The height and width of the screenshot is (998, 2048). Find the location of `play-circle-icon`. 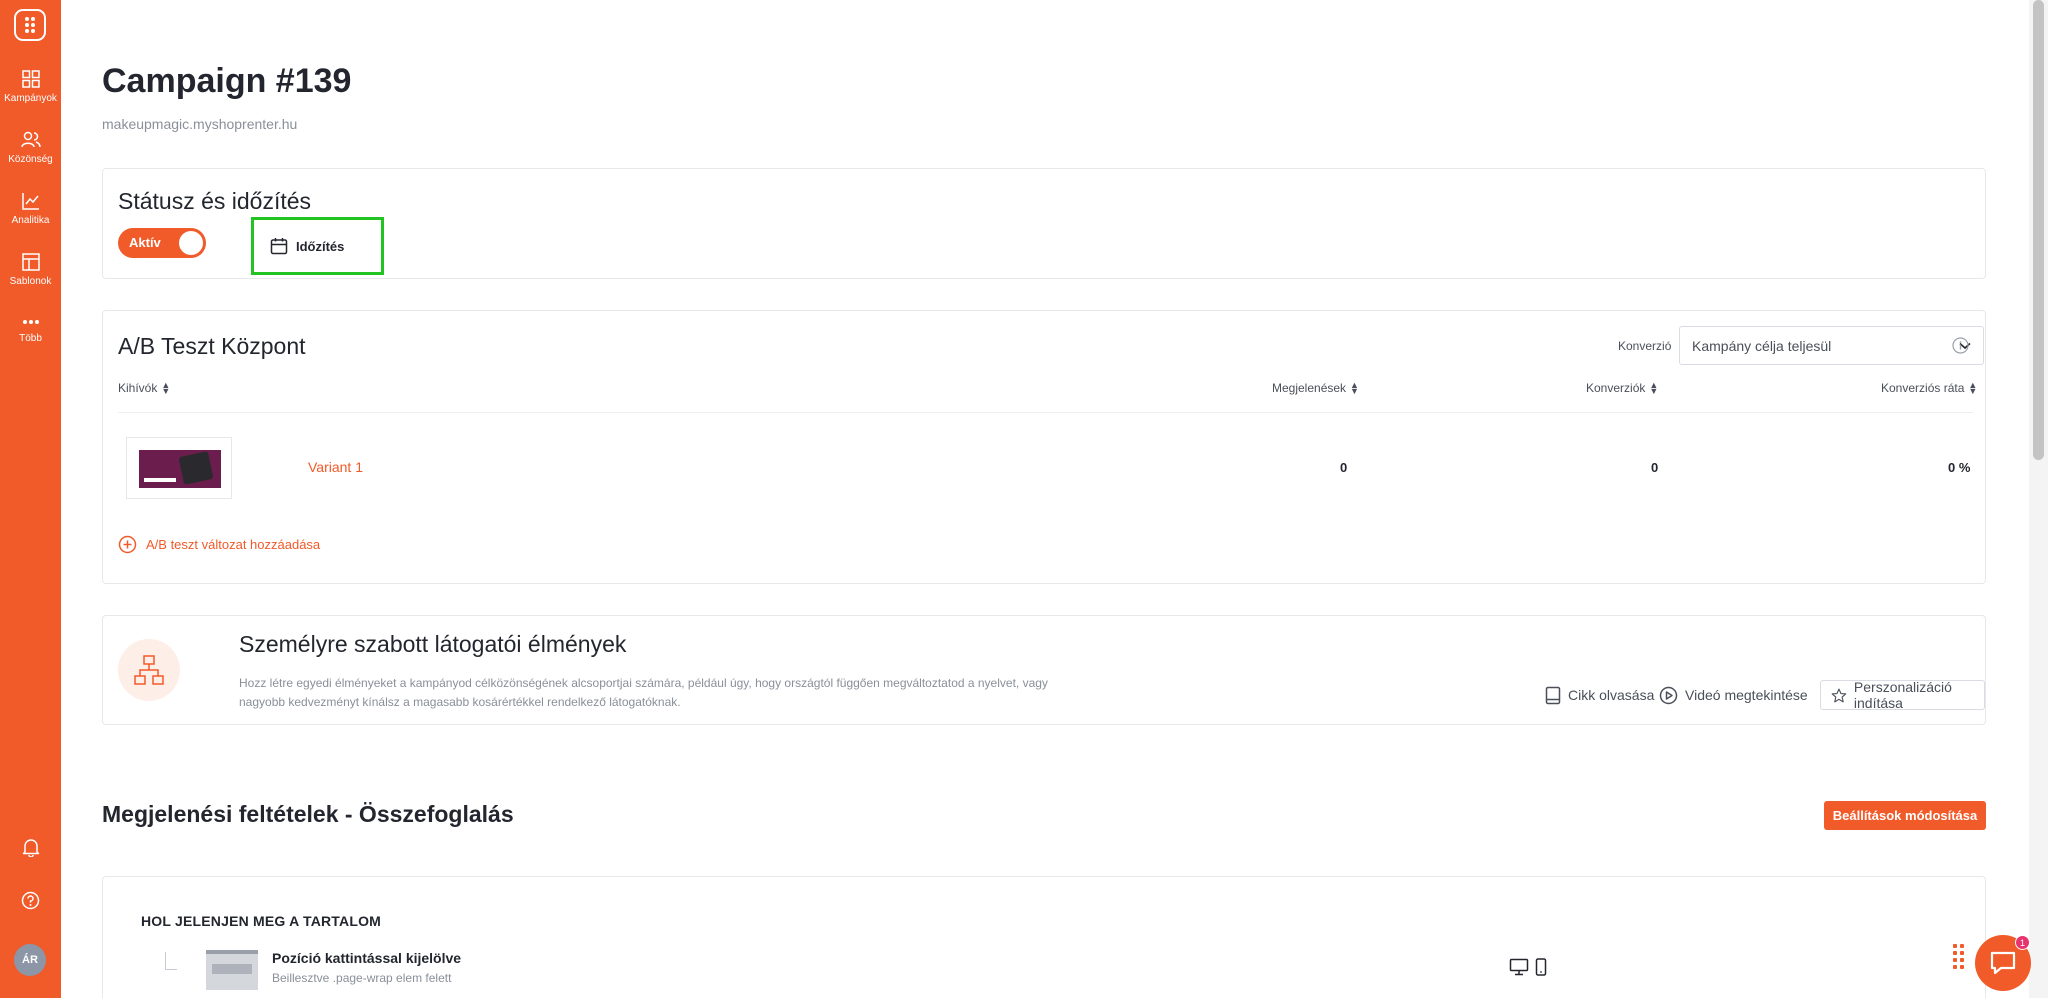

play-circle-icon is located at coordinates (1668, 695).